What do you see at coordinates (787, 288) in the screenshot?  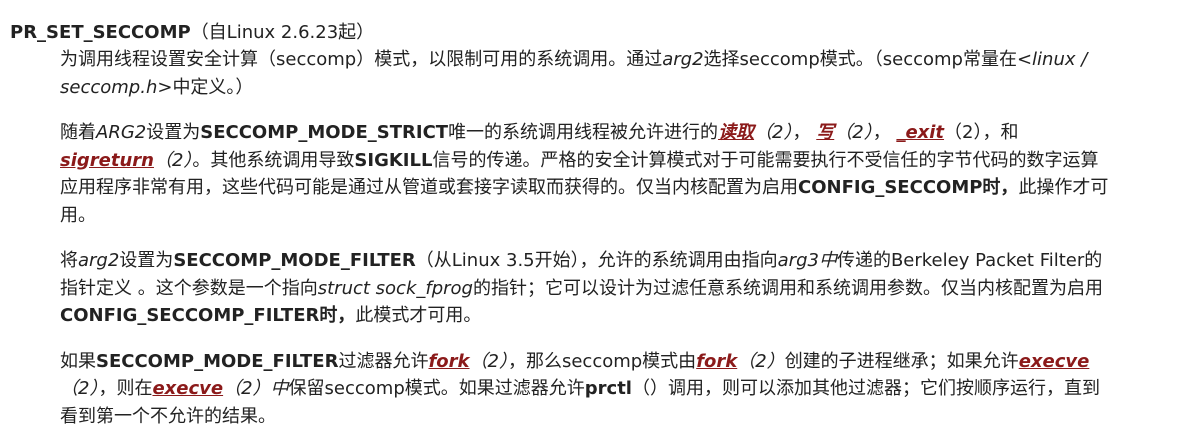 I see `text: 的指针；它可以设计为过滤任意系统调用和系统调用参数。仅当内核配置为启用` at bounding box center [787, 288].